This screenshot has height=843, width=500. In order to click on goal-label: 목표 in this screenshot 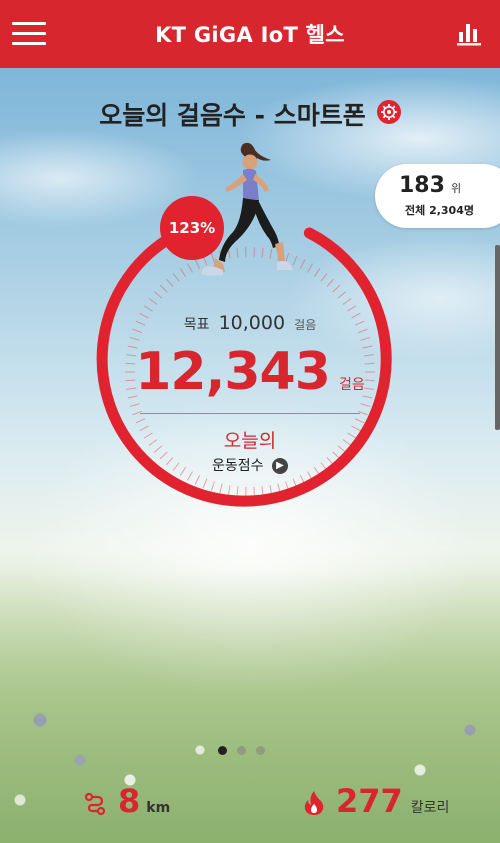, I will do `click(196, 325)`.